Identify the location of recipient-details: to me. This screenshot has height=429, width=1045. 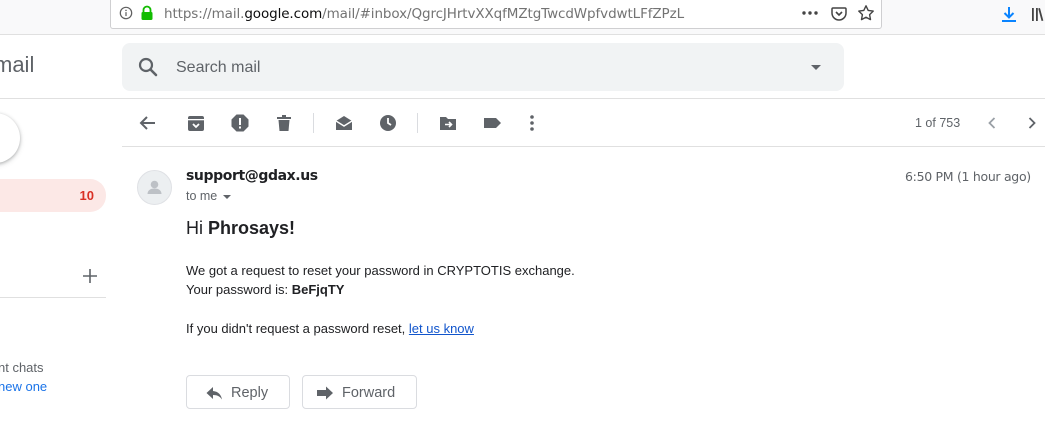
(209, 196).